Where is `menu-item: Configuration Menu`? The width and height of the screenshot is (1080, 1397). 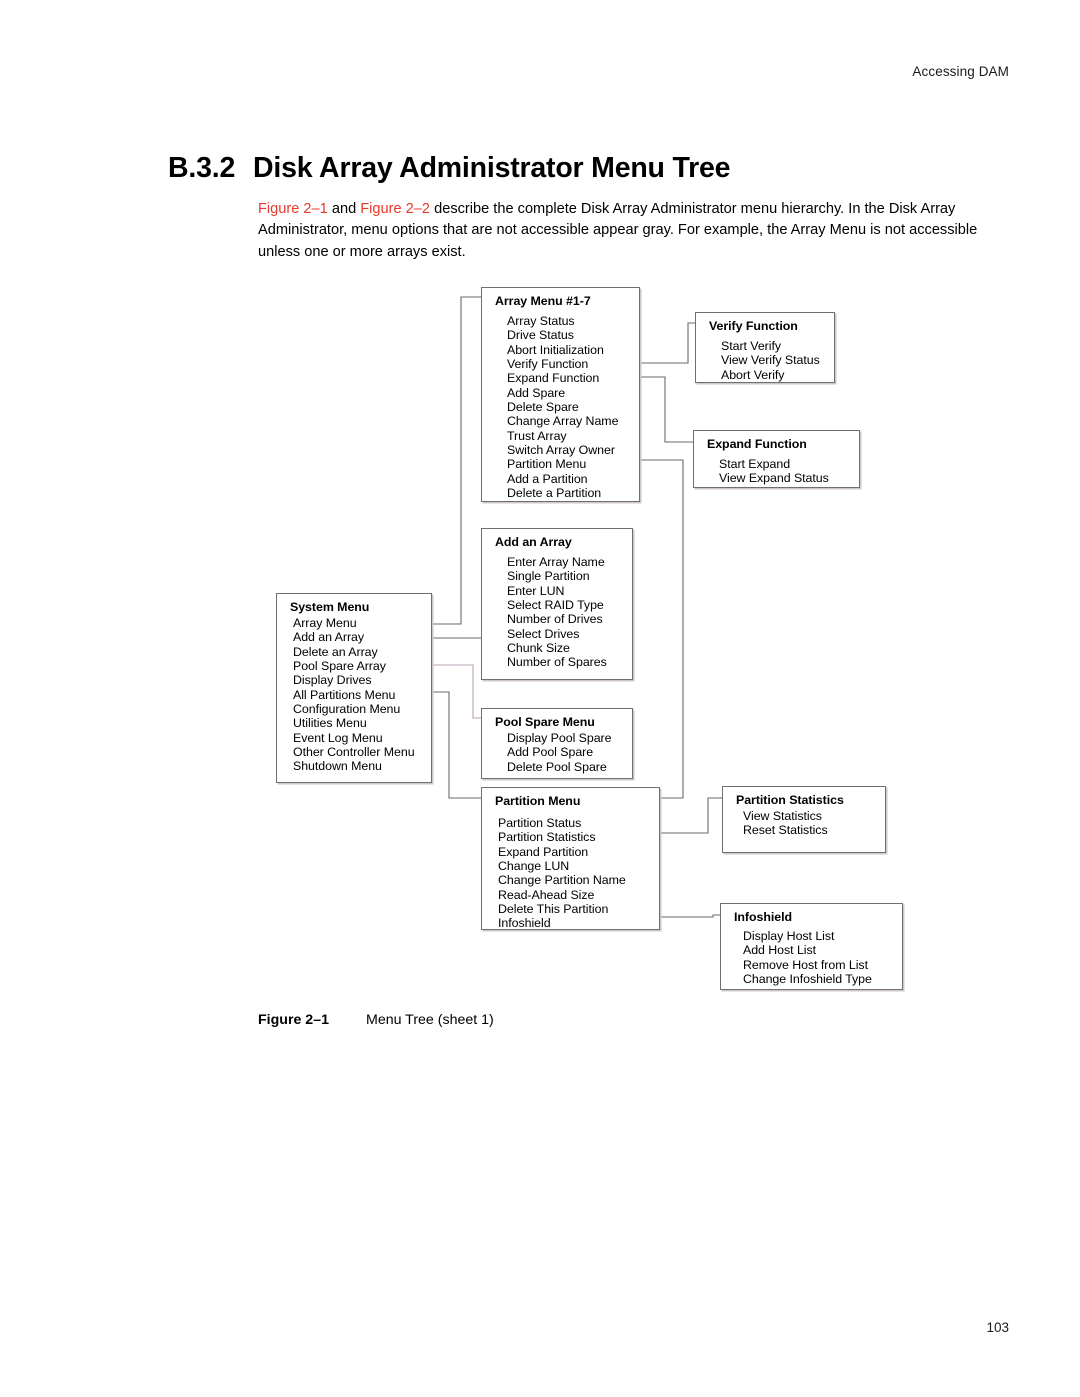 menu-item: Configuration Menu is located at coordinates (354, 709).